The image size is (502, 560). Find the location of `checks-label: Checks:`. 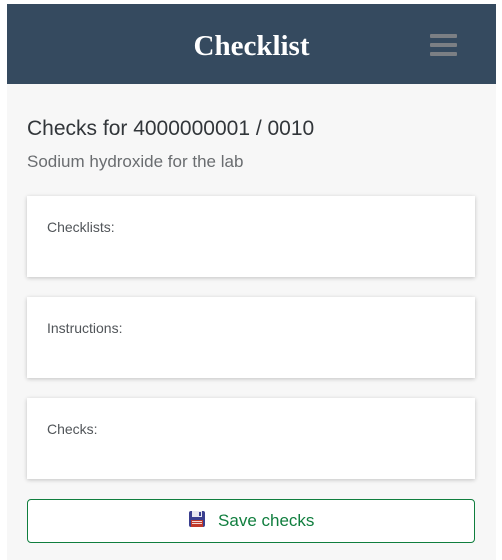

checks-label: Checks: is located at coordinates (72, 429).